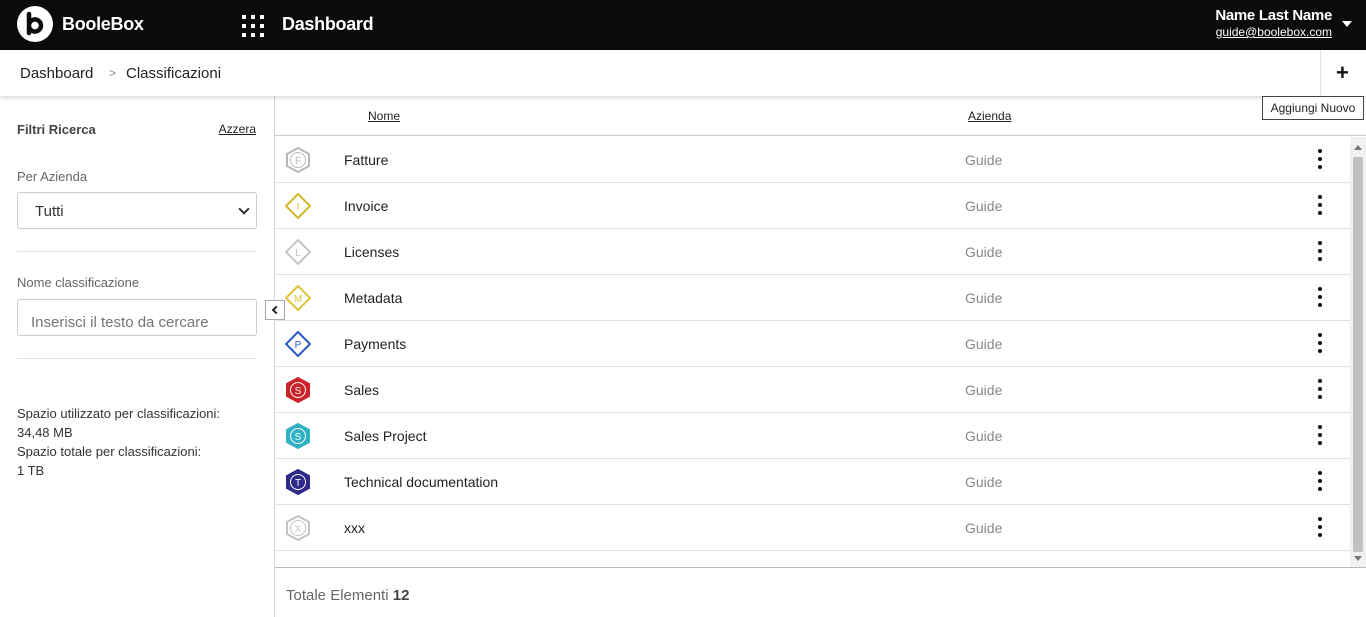 The width and height of the screenshot is (1366, 617). Describe the element at coordinates (337, 595) in the screenshot. I see `total-elements-label: Totale Elementi` at that location.